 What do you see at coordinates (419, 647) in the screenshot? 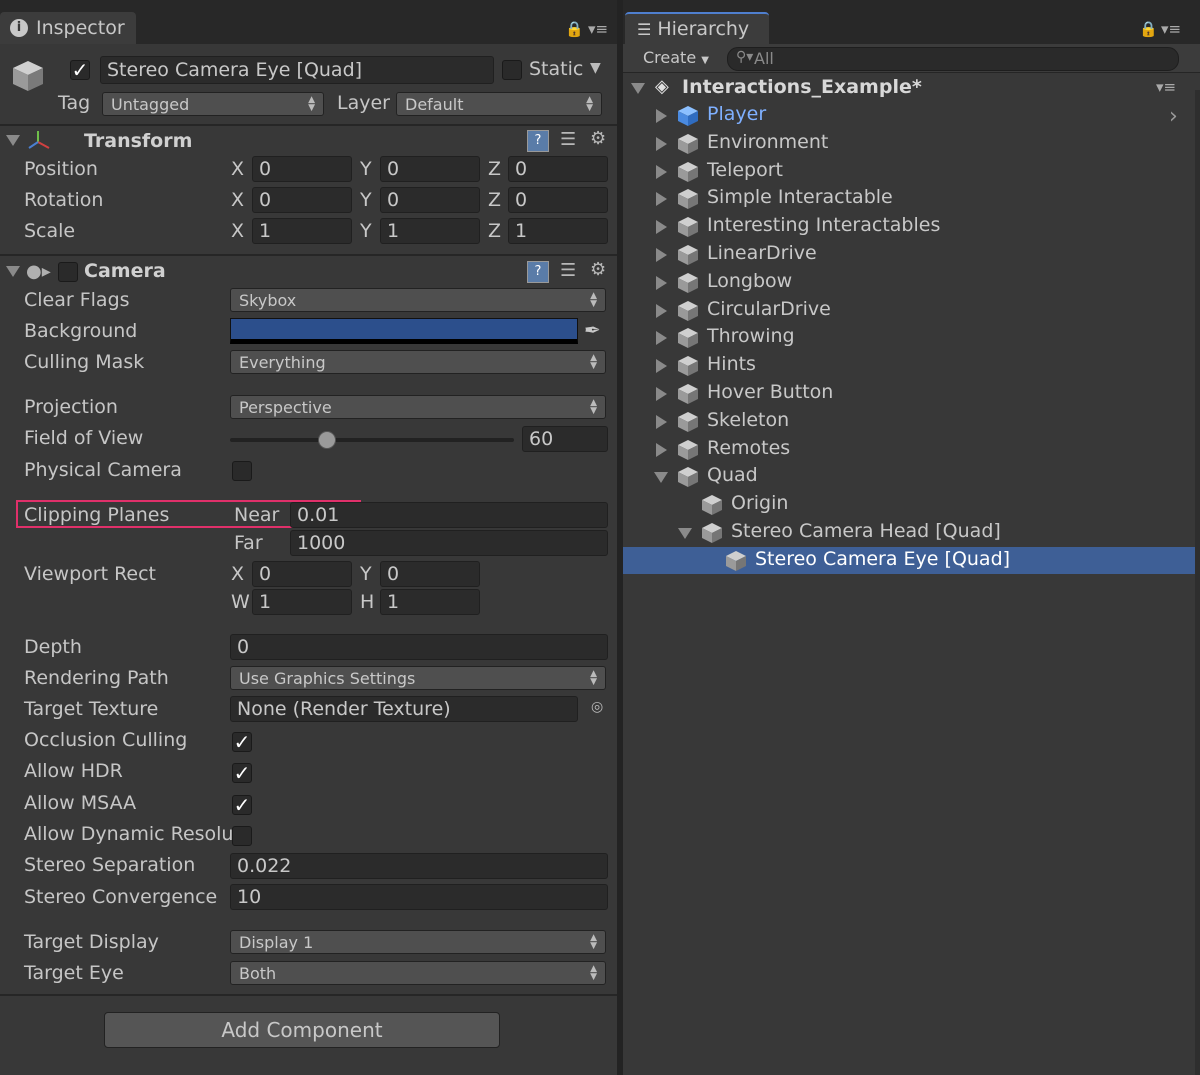
I see `depth-field: 0` at bounding box center [419, 647].